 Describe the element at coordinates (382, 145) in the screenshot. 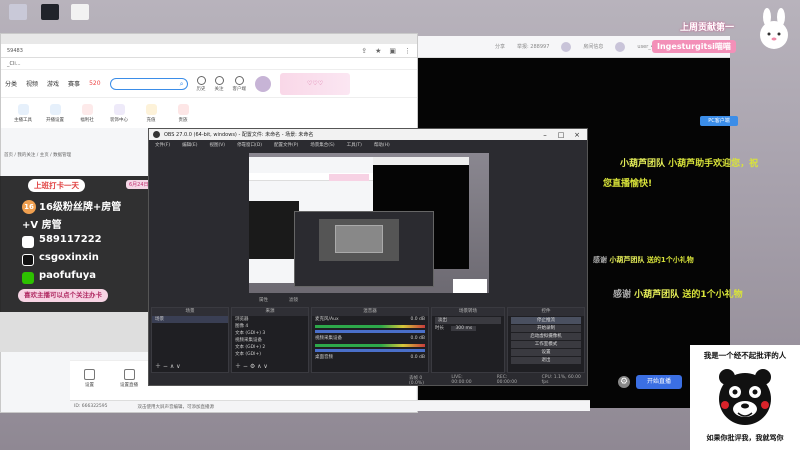

I see `menu-help: 帮助(H)` at that location.